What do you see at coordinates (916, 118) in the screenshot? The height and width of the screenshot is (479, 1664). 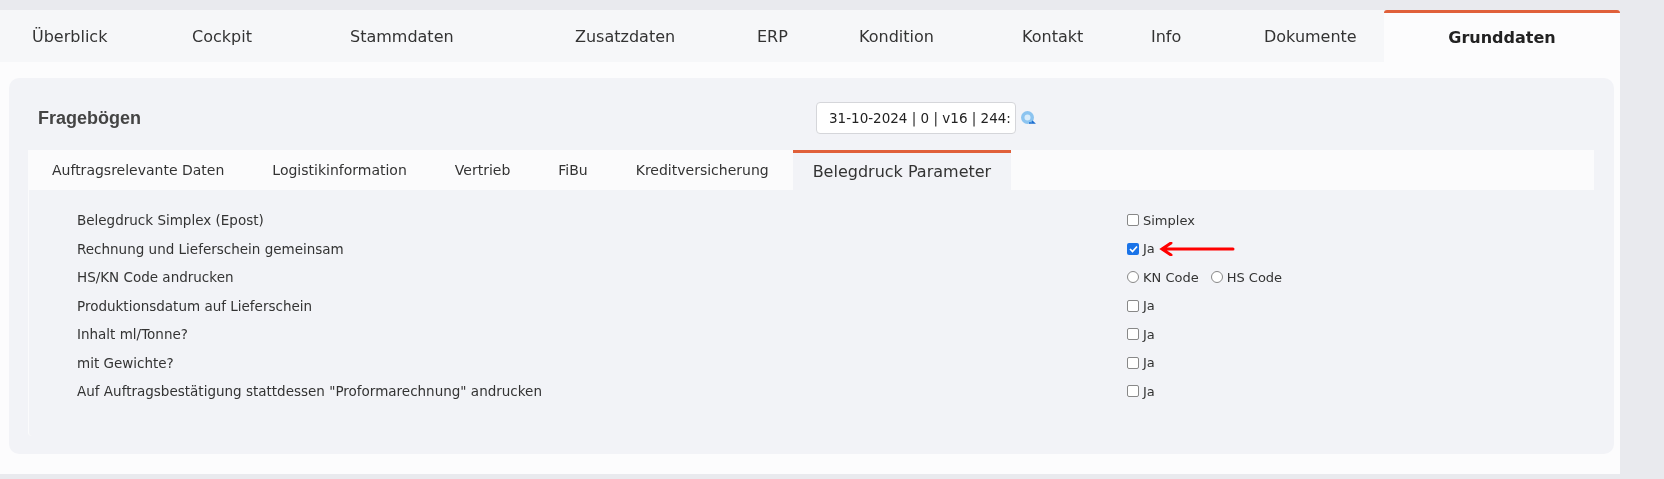 I see `version-select: 31-10-2024 | 0 | v16 | 244:` at bounding box center [916, 118].